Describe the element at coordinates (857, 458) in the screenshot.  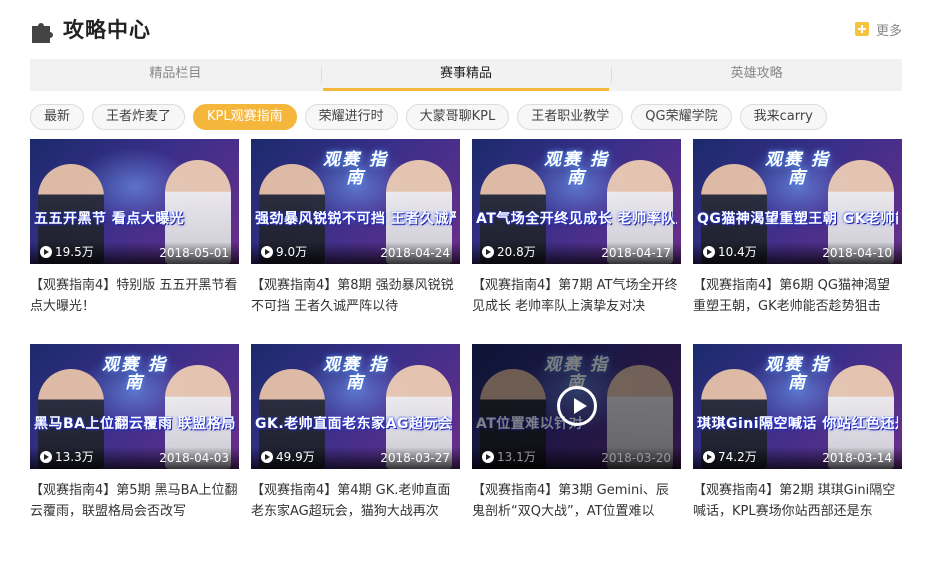
I see `publish-date: 2018-03-14` at that location.